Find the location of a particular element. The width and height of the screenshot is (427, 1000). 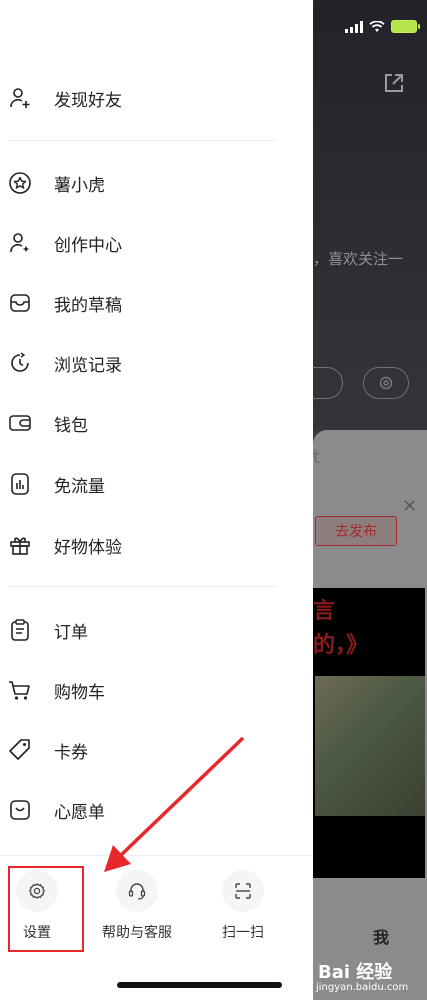

video-title-line2: 的，》 is located at coordinates (341, 645).